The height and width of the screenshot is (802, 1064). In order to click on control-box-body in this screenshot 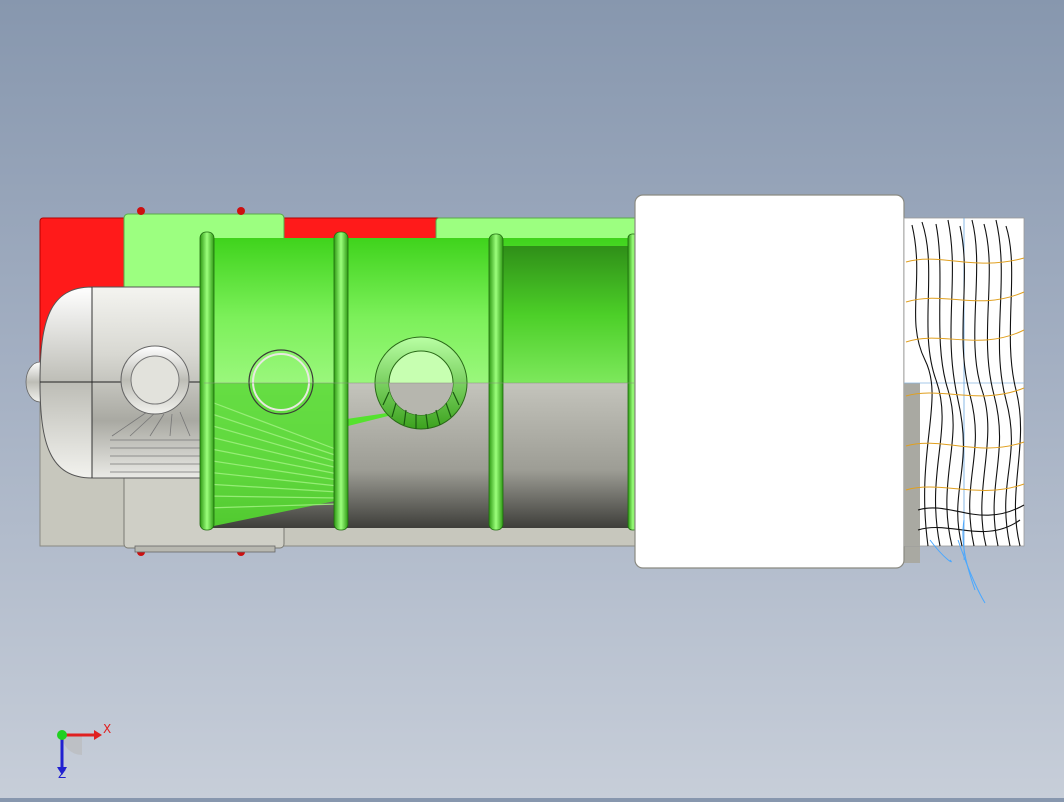, I will do `click(769, 381)`.